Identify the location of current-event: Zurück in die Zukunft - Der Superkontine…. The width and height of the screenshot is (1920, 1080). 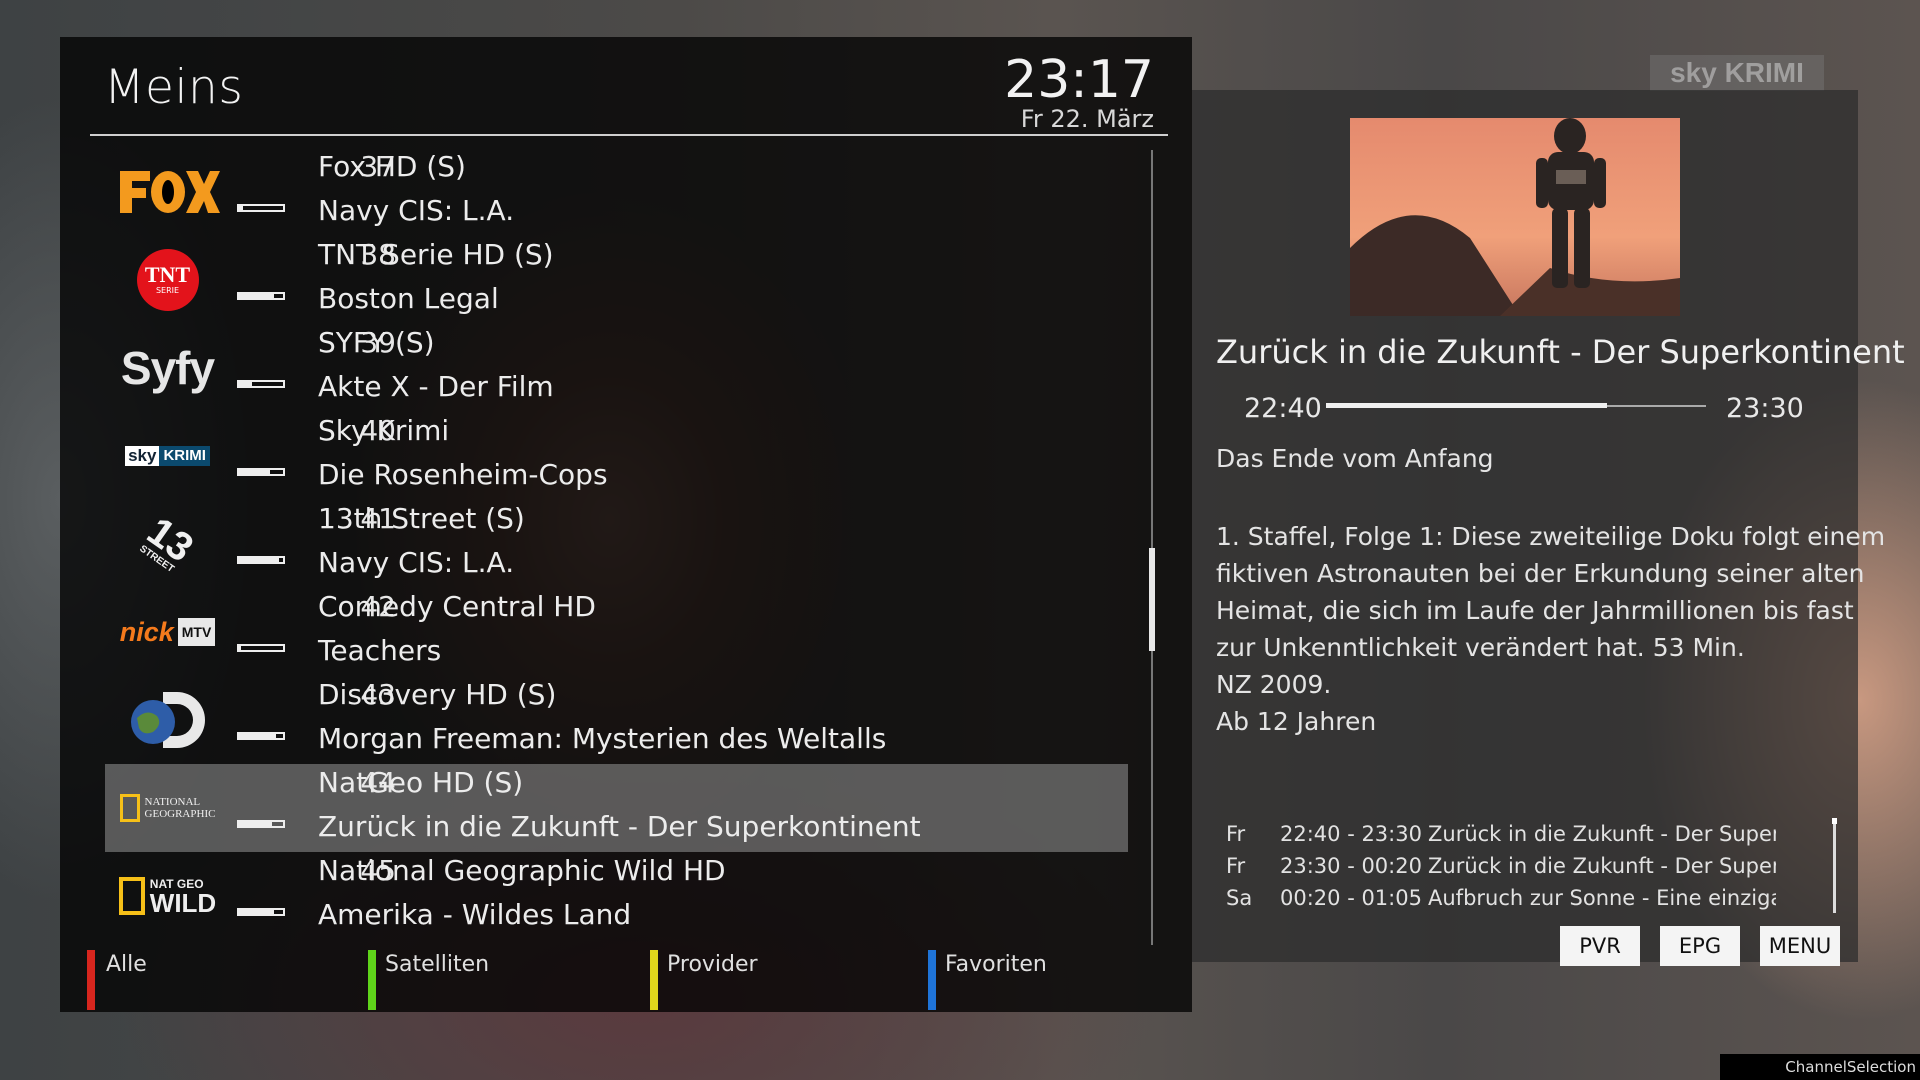
(619, 826).